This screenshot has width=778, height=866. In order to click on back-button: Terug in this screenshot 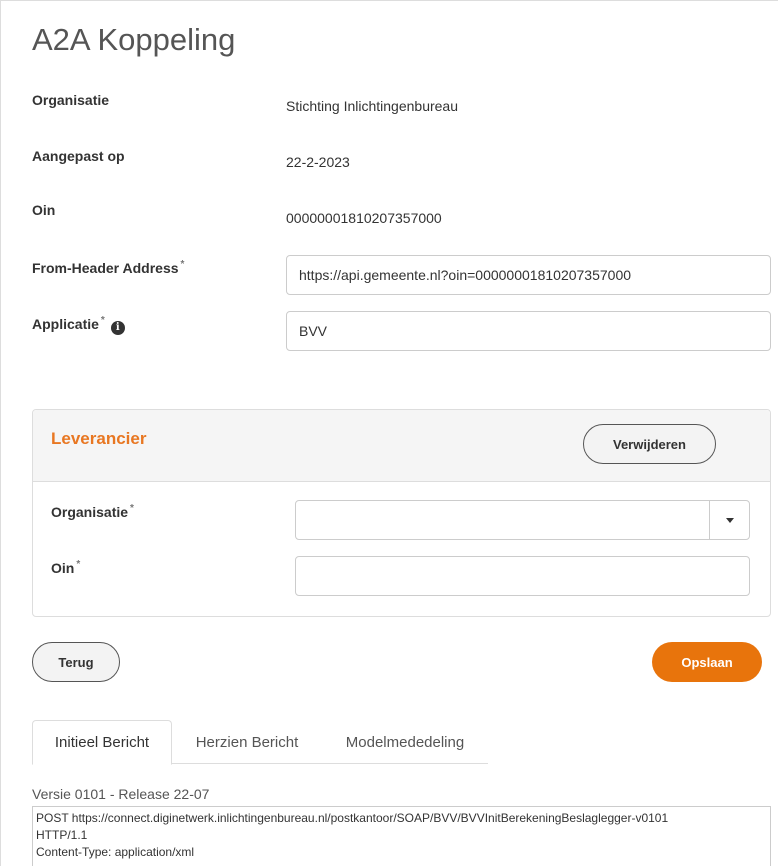, I will do `click(76, 662)`.